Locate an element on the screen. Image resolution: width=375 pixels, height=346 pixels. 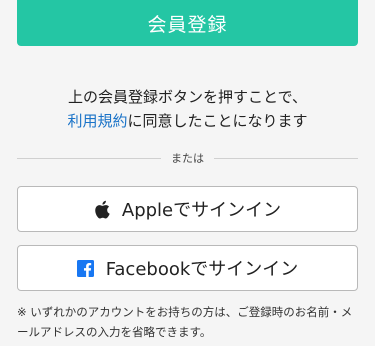
register-button-label: 会員登録 is located at coordinates (187, 24).